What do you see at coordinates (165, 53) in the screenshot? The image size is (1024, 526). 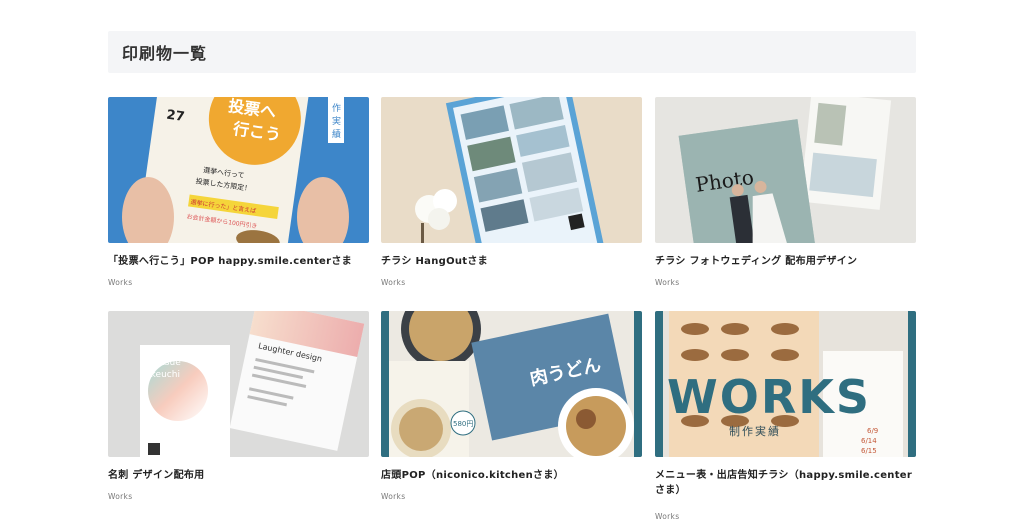 I see `page-title: 印刷物一覧` at bounding box center [165, 53].